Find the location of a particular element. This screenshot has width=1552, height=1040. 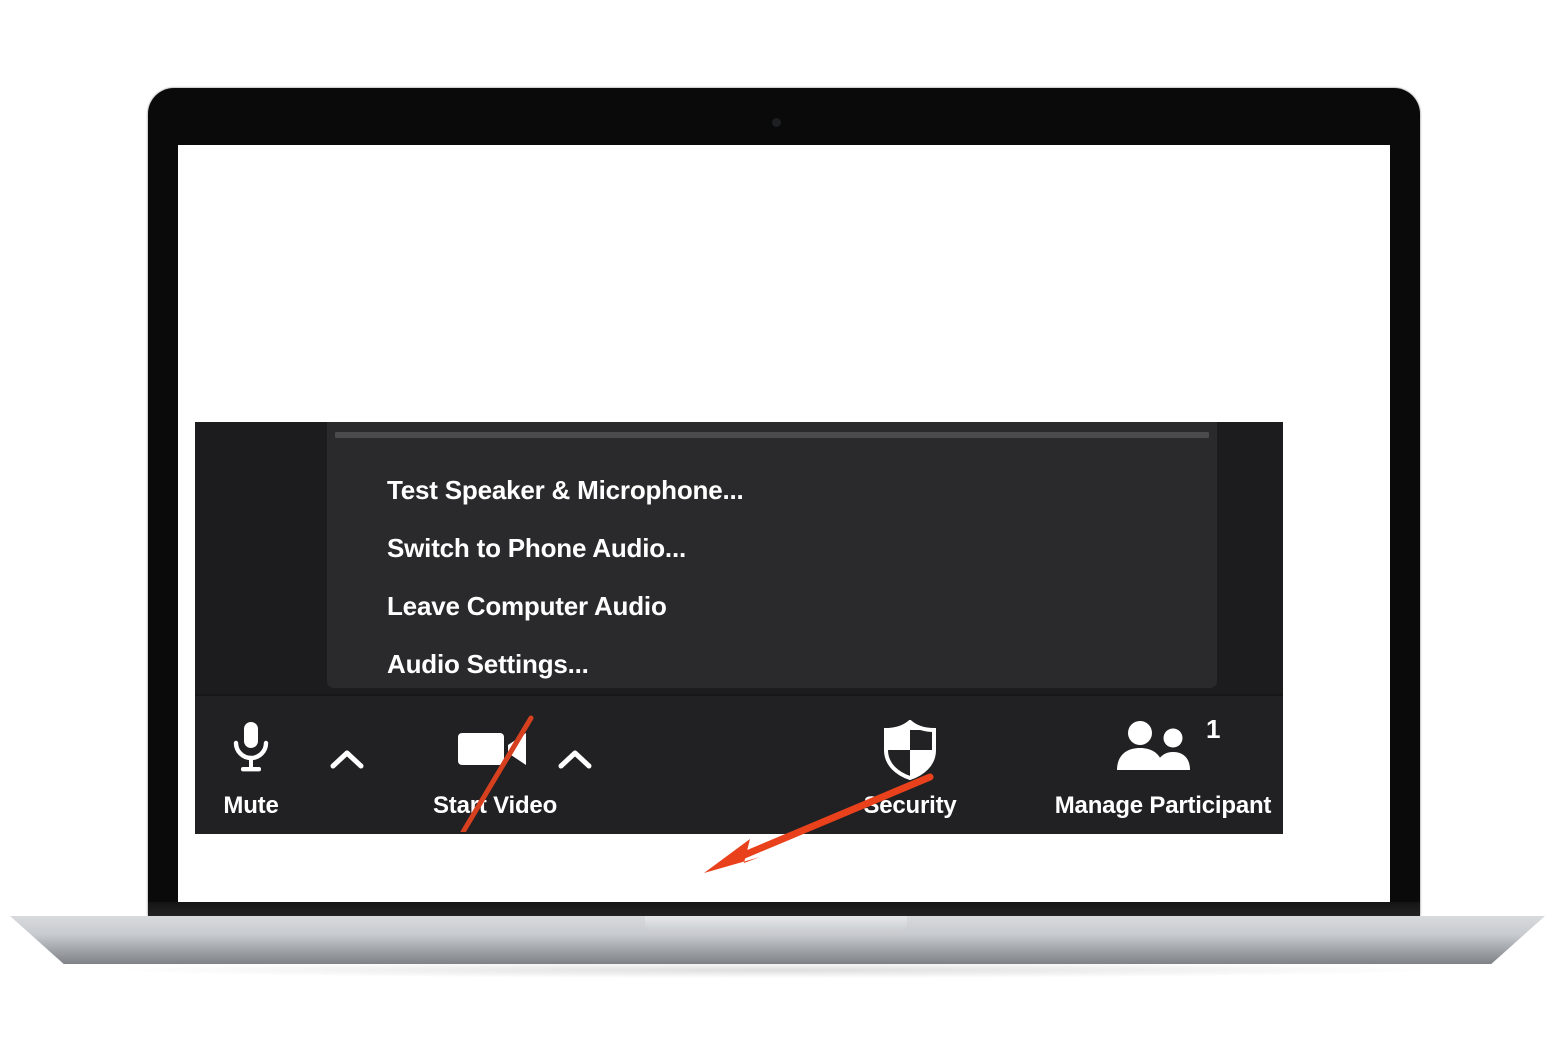

laptop-base-shadow is located at coordinates (775, 970).